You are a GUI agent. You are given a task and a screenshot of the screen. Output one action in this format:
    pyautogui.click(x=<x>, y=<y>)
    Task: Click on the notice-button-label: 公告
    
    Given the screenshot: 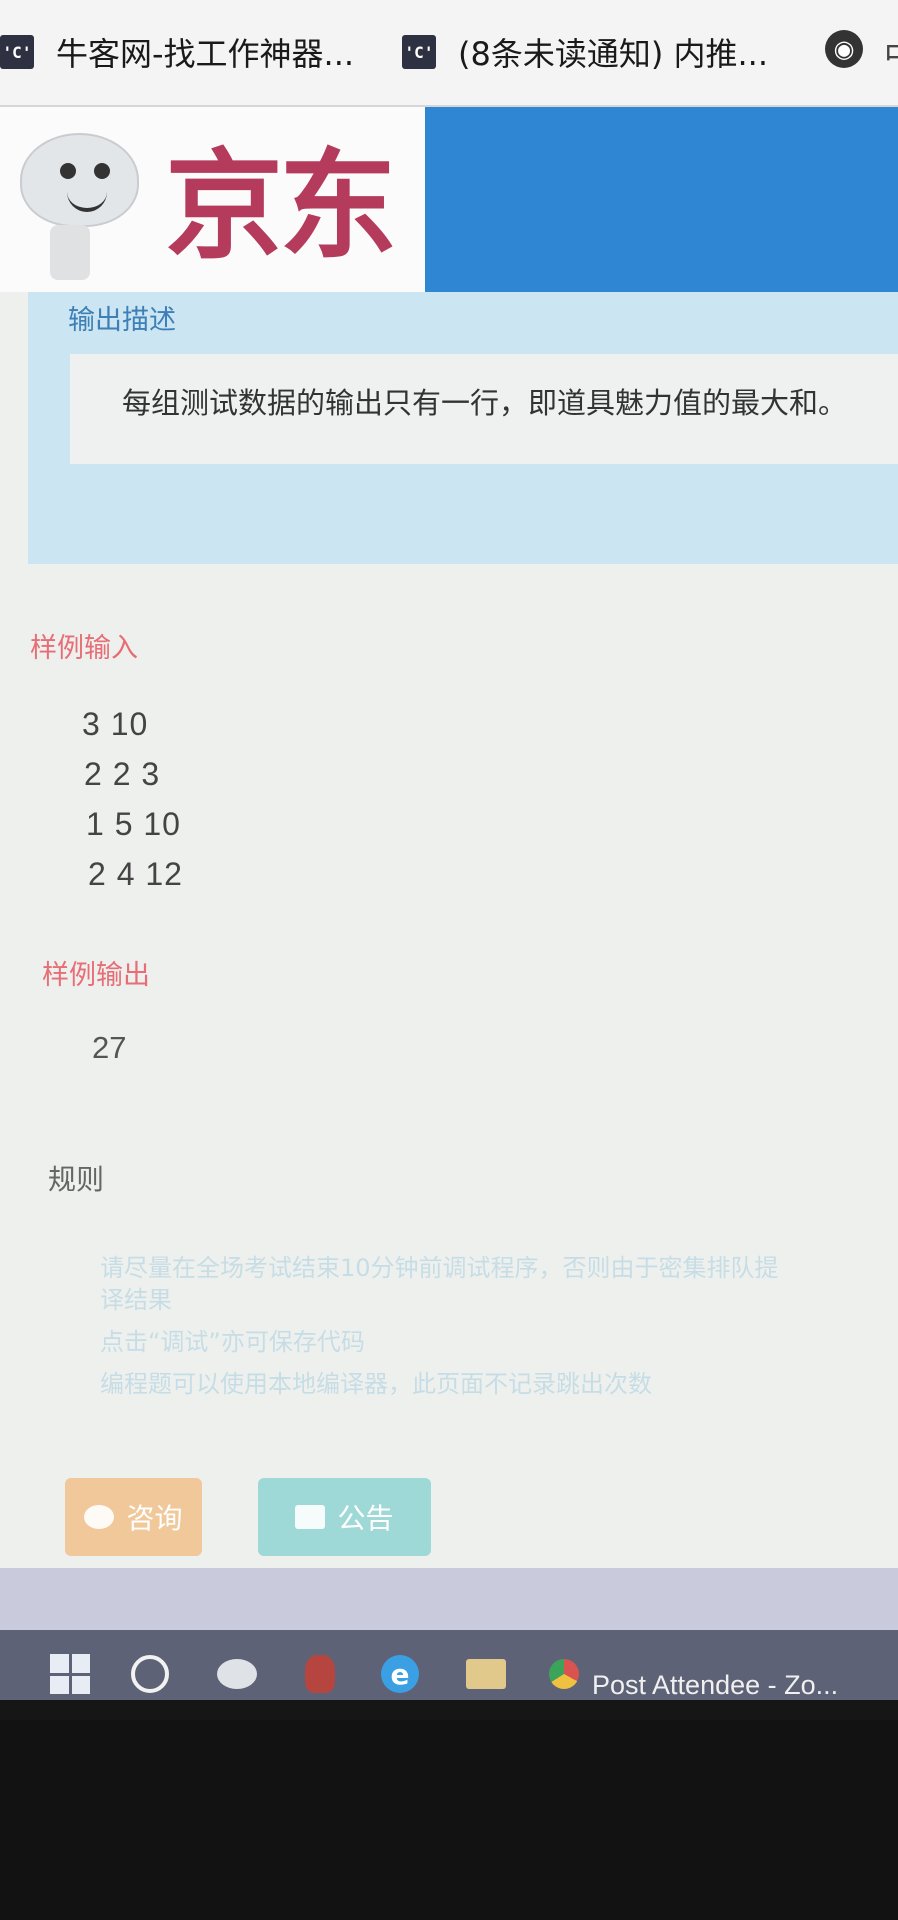 What is the action you would take?
    pyautogui.click(x=365, y=1518)
    